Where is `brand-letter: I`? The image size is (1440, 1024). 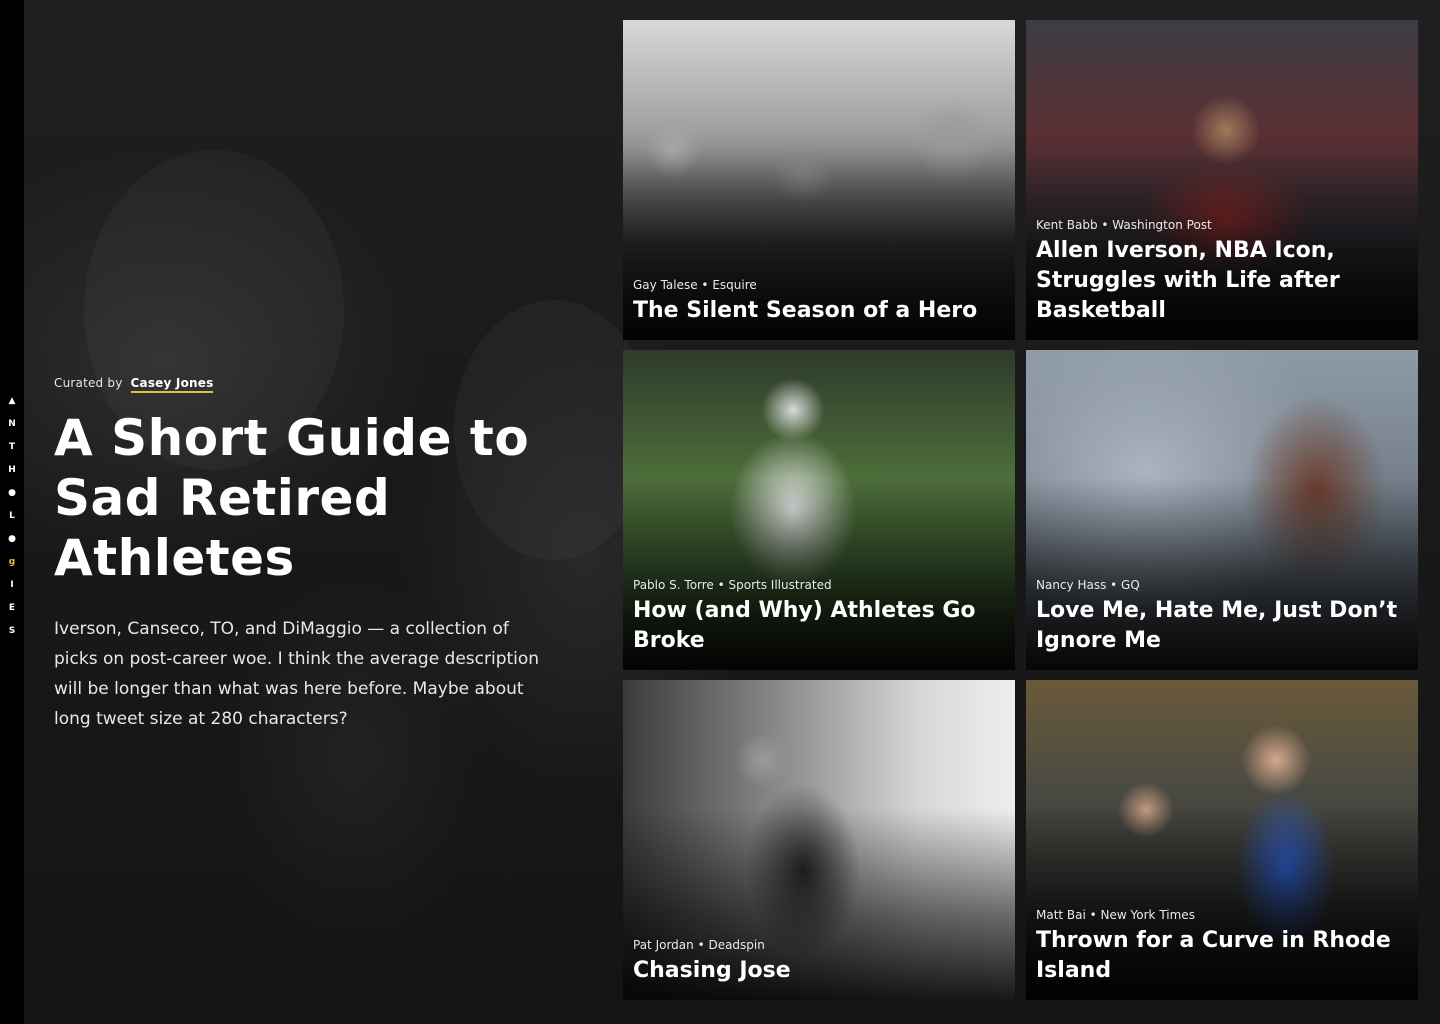
brand-letter: I is located at coordinates (12, 585).